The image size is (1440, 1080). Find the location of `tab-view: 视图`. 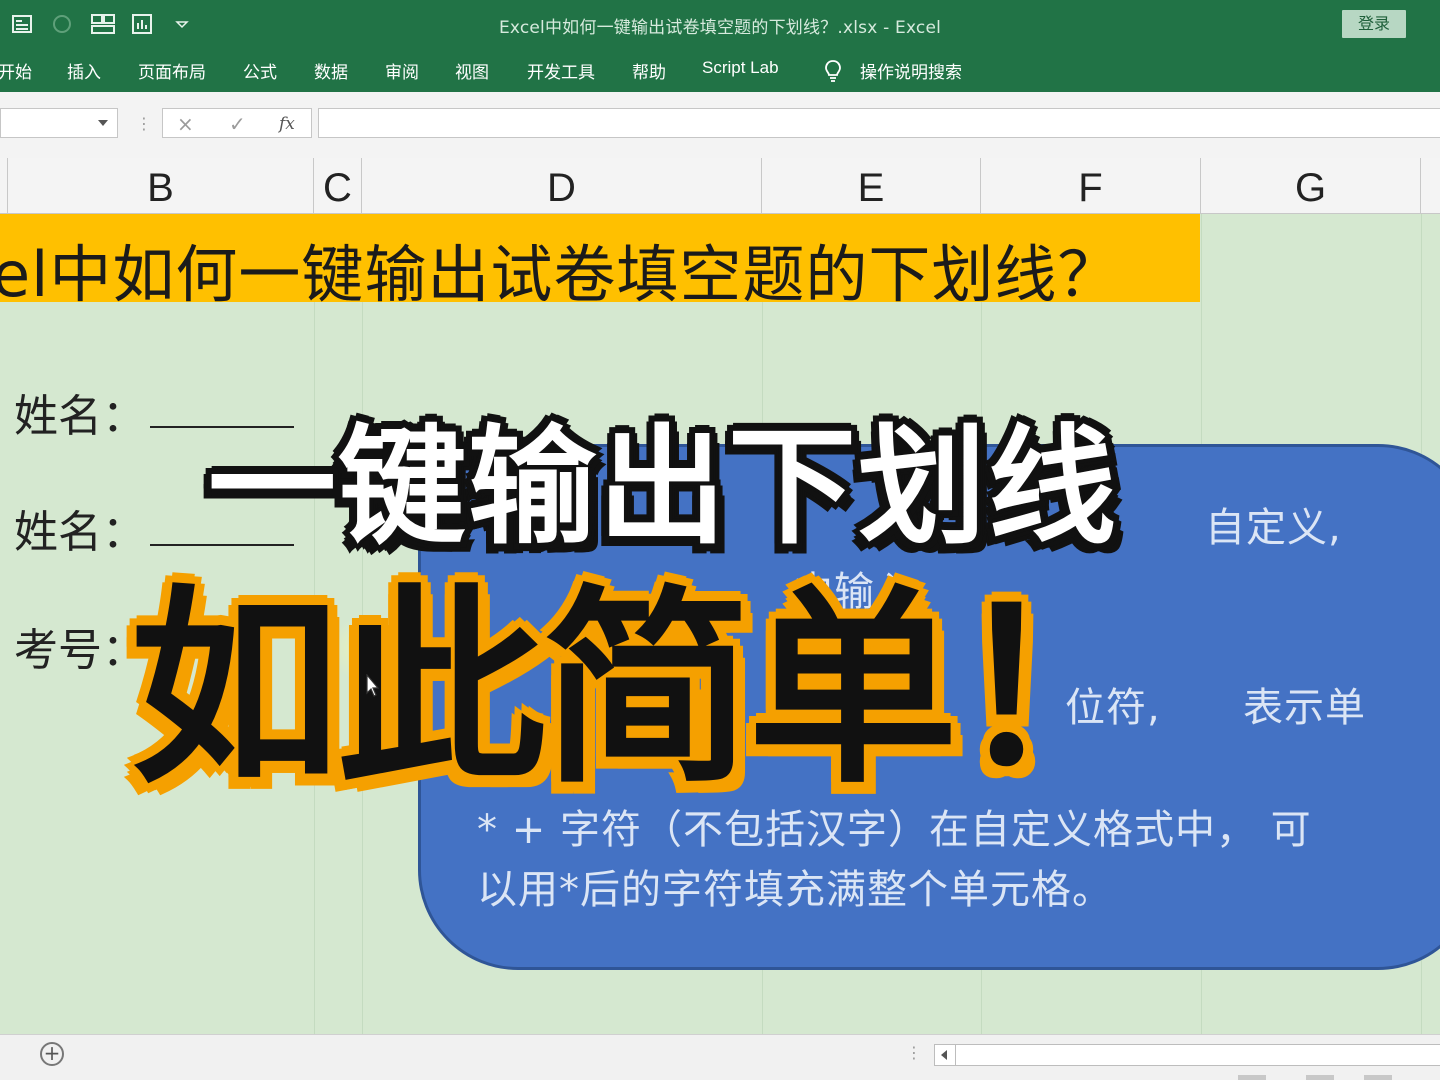

tab-view: 视图 is located at coordinates (472, 70).